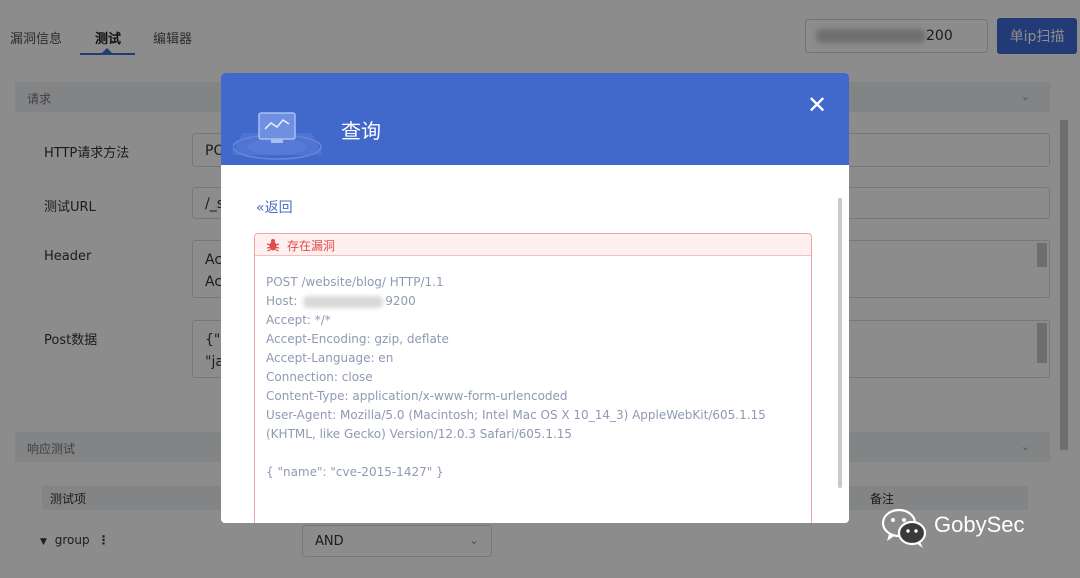 This screenshot has height=578, width=1080. I want to click on wechat-watermark: GobySec, so click(975, 528).